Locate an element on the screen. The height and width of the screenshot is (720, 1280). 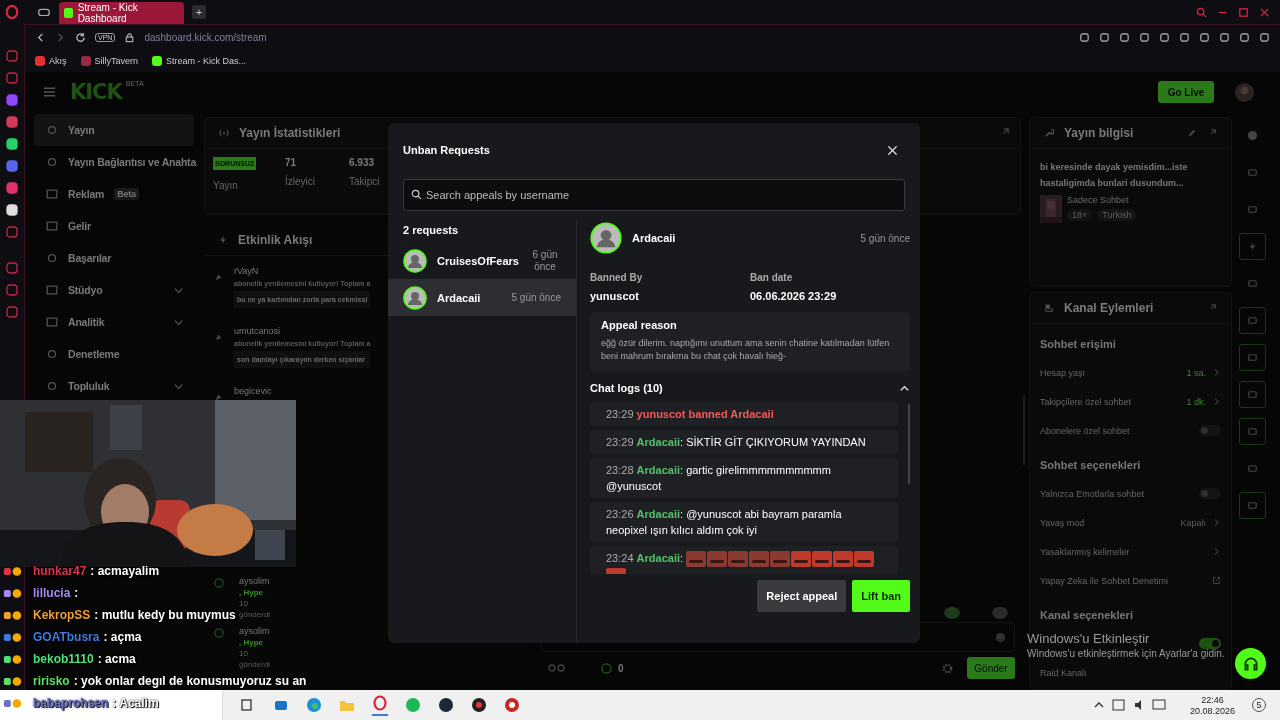
category-name: Sadece Sohbet is located at coordinates (1102, 200).